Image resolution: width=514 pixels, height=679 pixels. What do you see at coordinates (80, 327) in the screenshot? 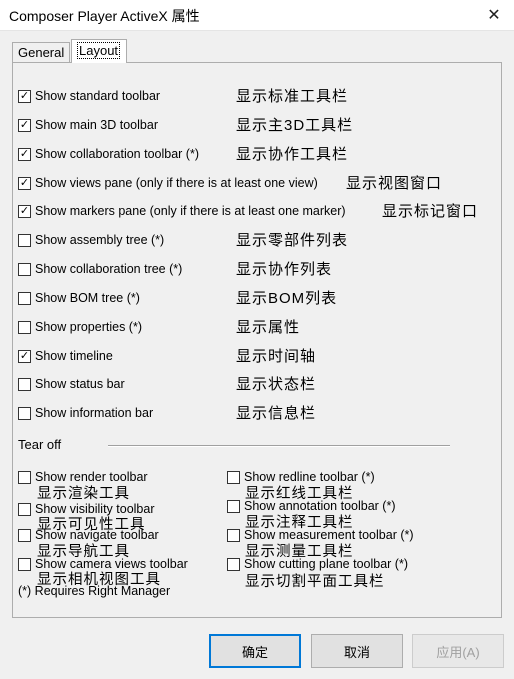
I see `option-properties: Show properties (*)` at bounding box center [80, 327].